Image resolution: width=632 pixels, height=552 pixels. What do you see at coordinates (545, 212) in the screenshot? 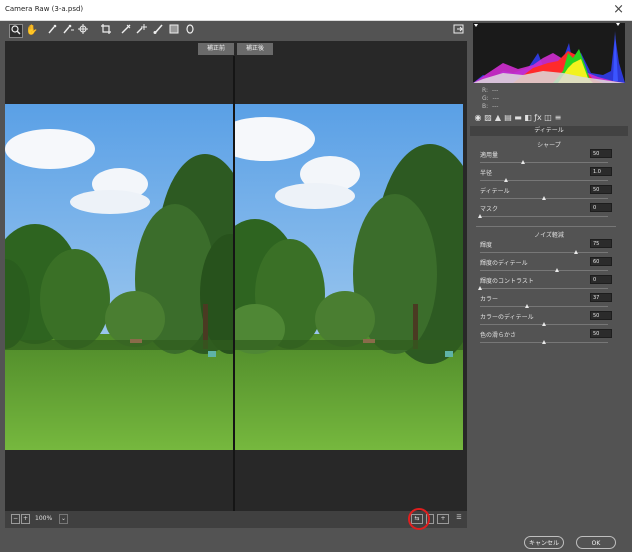
I see `sharpen-slider-row: マスク 0` at bounding box center [545, 212].